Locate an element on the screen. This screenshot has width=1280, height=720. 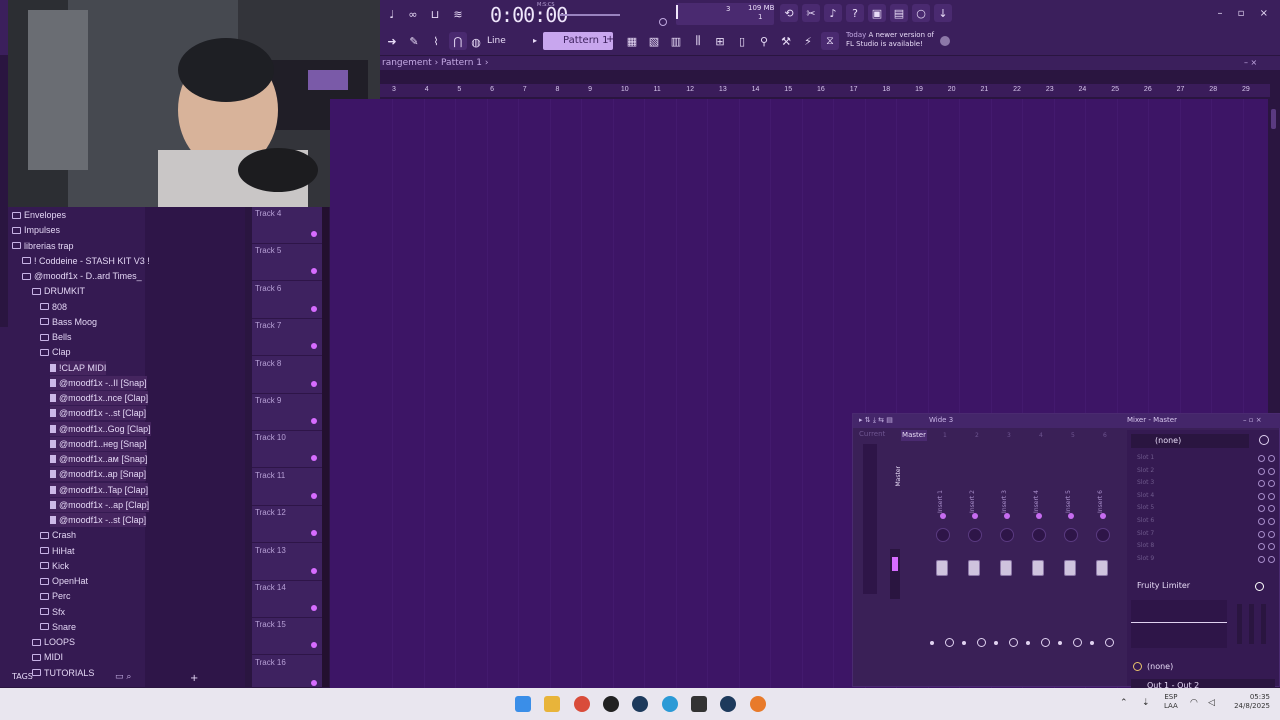
browser-item: Bells is located at coordinates (56, 337).